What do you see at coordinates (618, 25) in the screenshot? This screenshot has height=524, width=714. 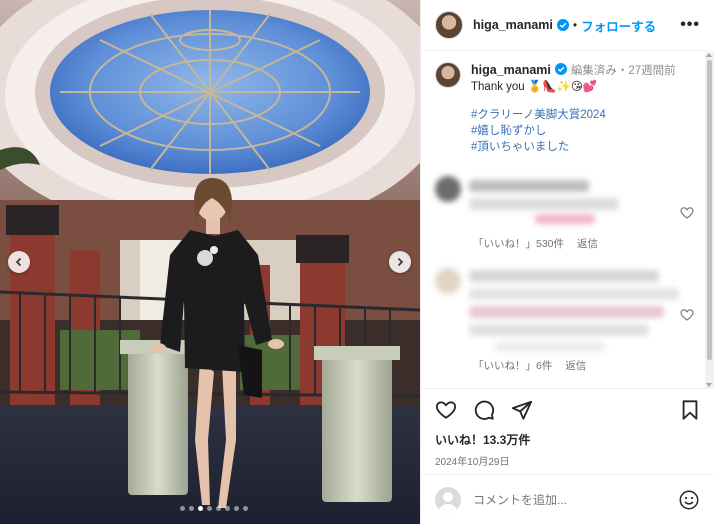 I see `follow-button: フォローする` at bounding box center [618, 25].